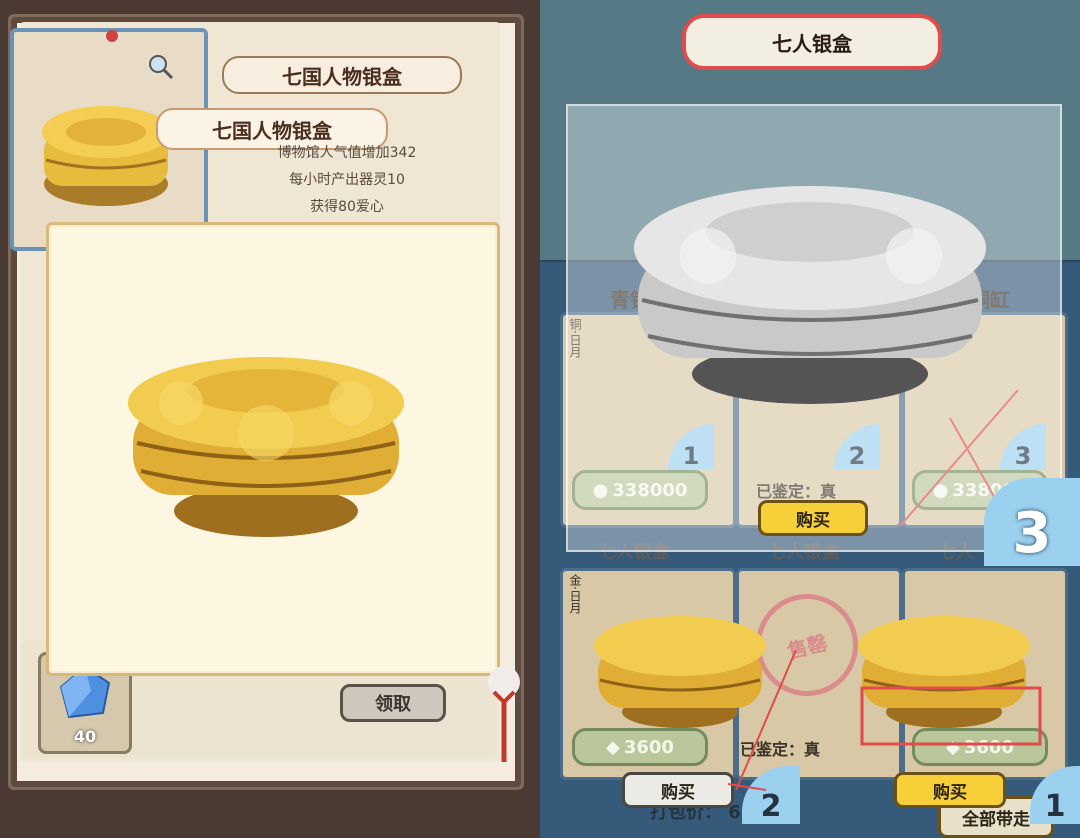  I want to click on claim-button-label: 领取, so click(393, 704).